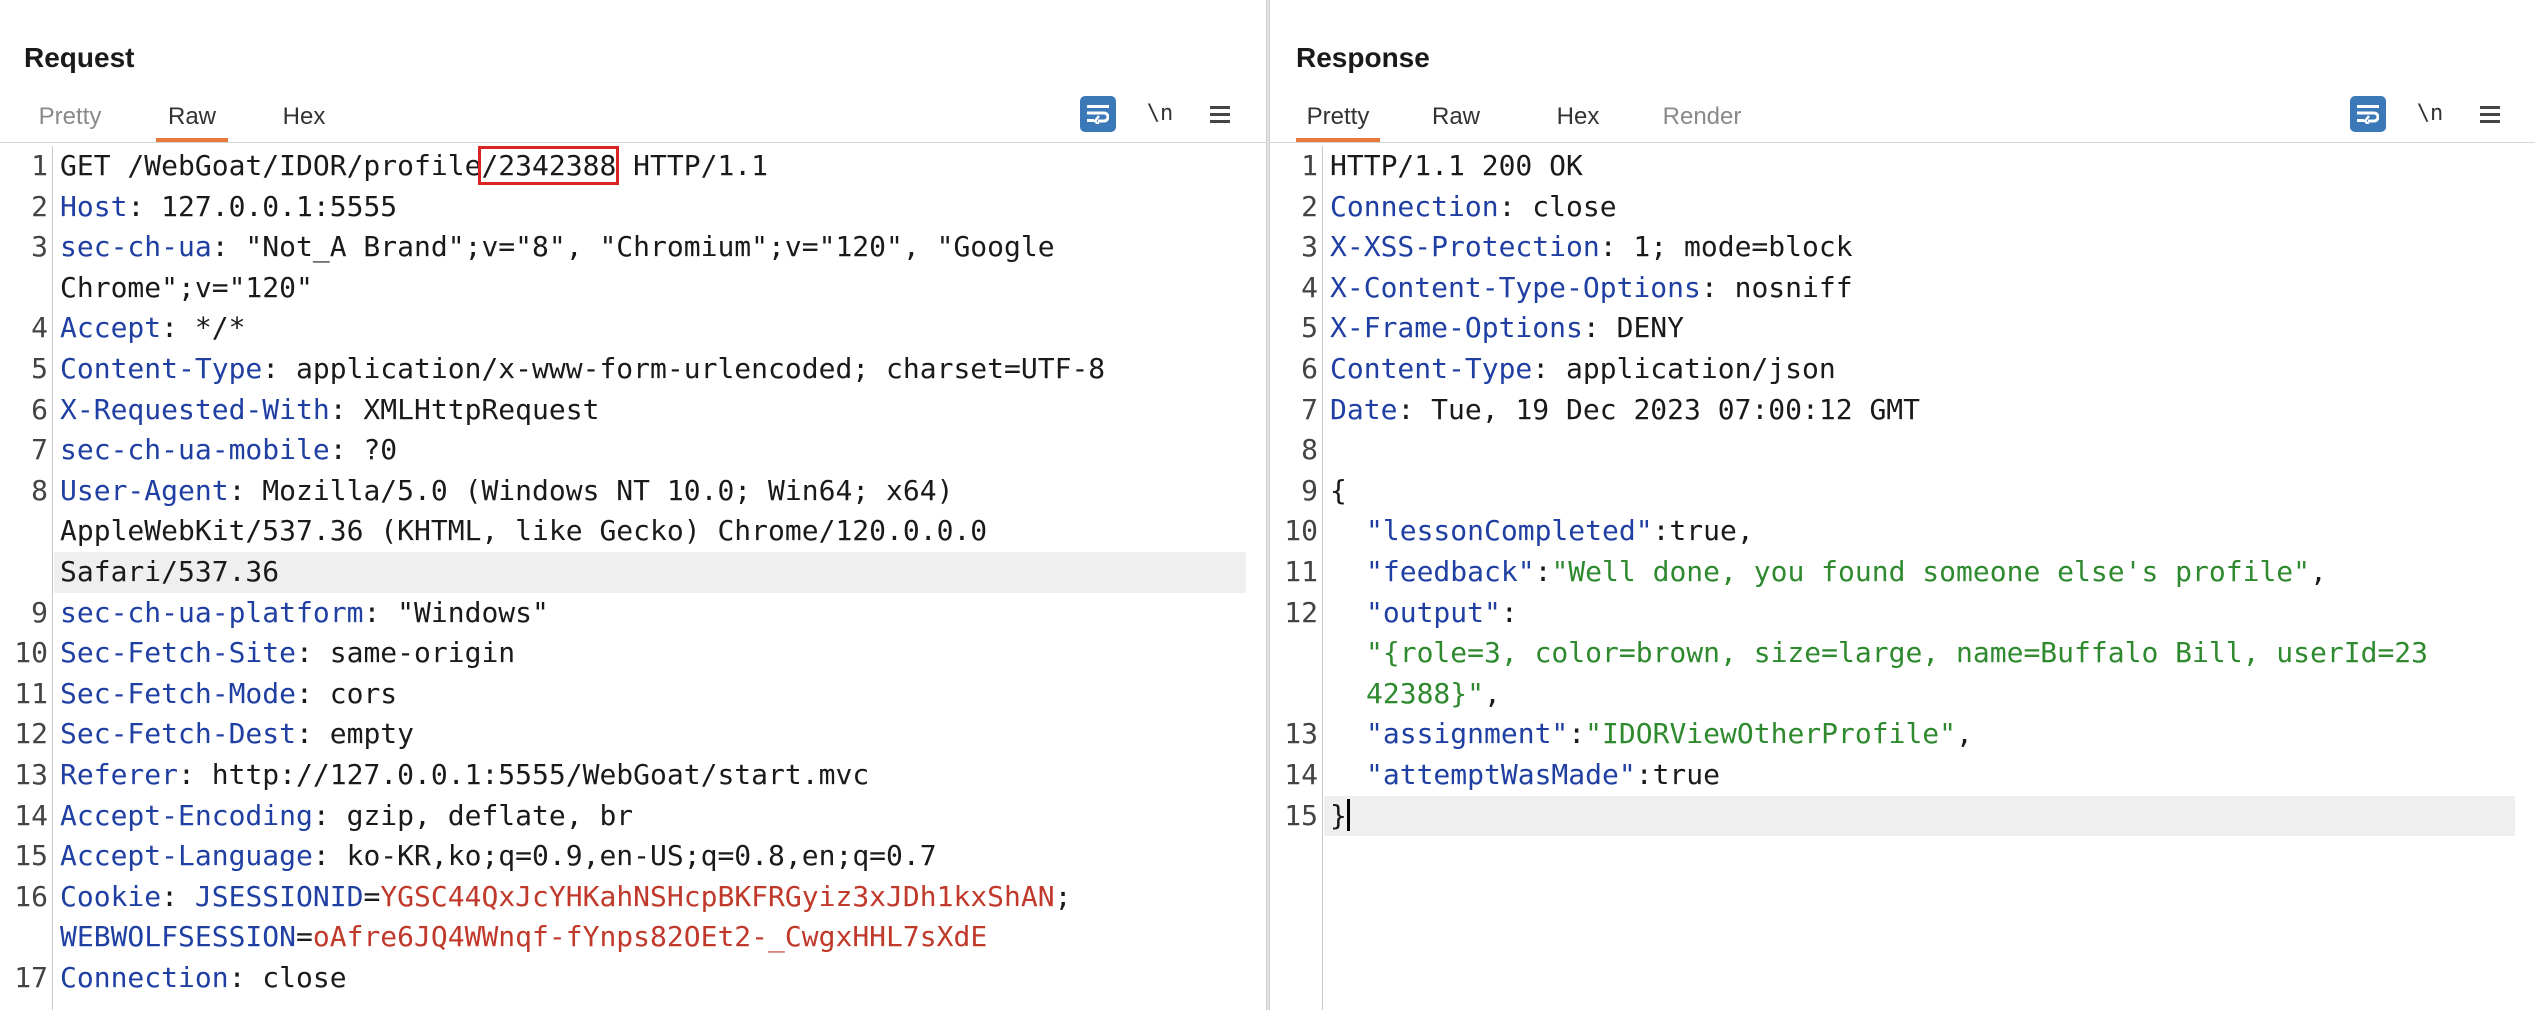  I want to click on header-line: sec-ch-ua-mobile: ?0, so click(653, 450).